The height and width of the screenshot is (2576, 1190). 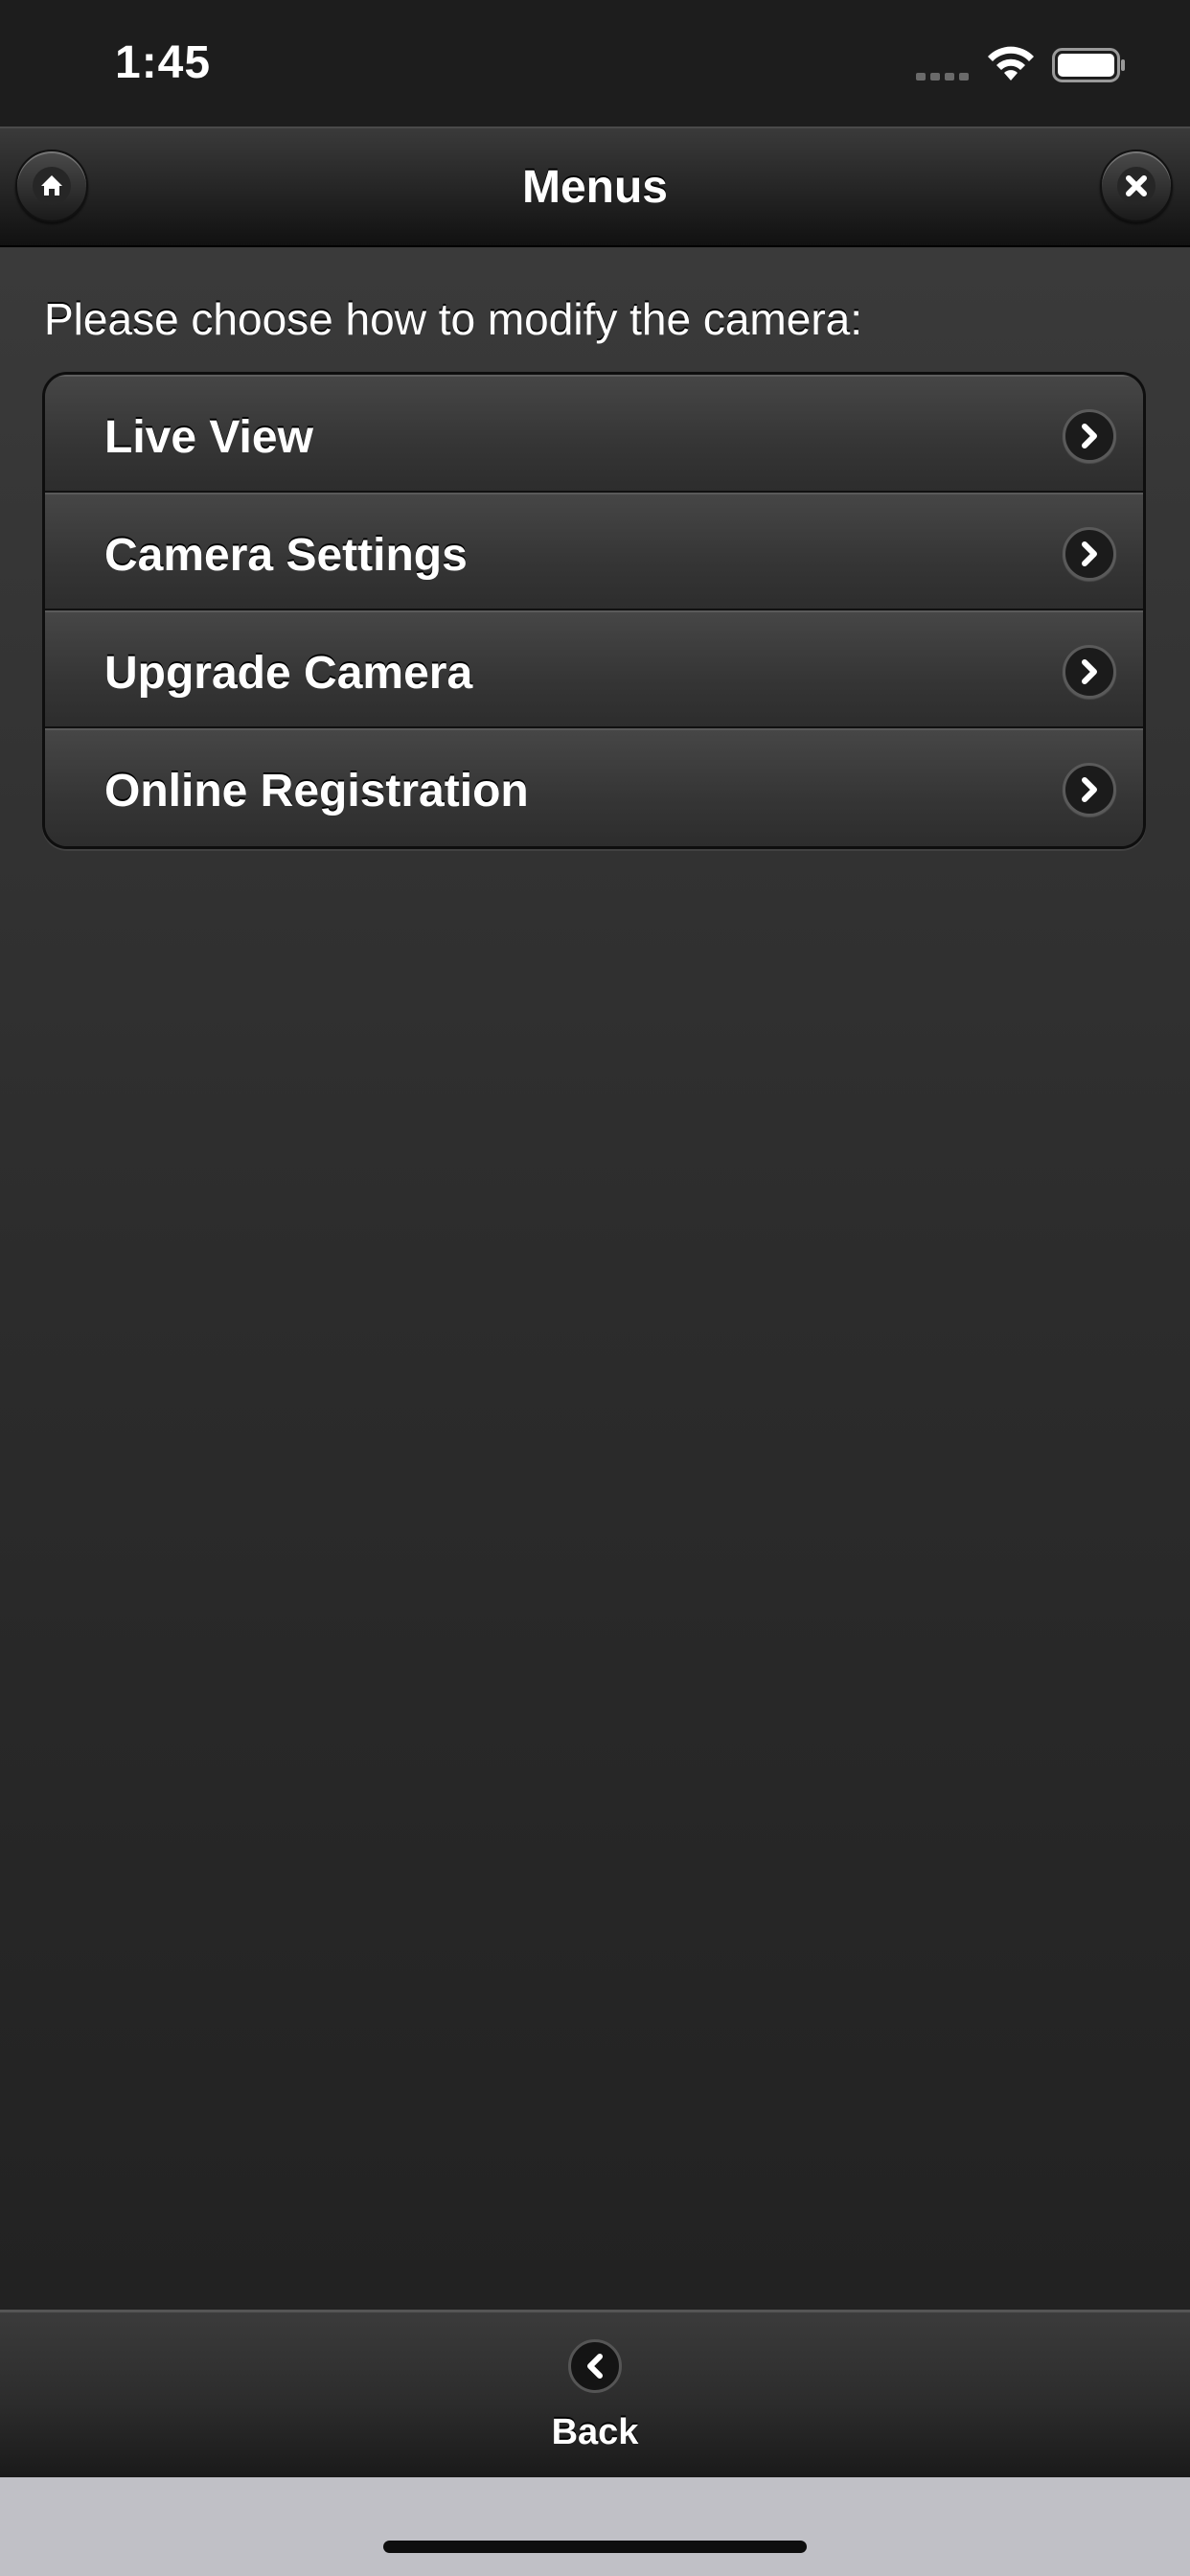 I want to click on menu-item-online-registration: Online Registration, so click(x=594, y=787).